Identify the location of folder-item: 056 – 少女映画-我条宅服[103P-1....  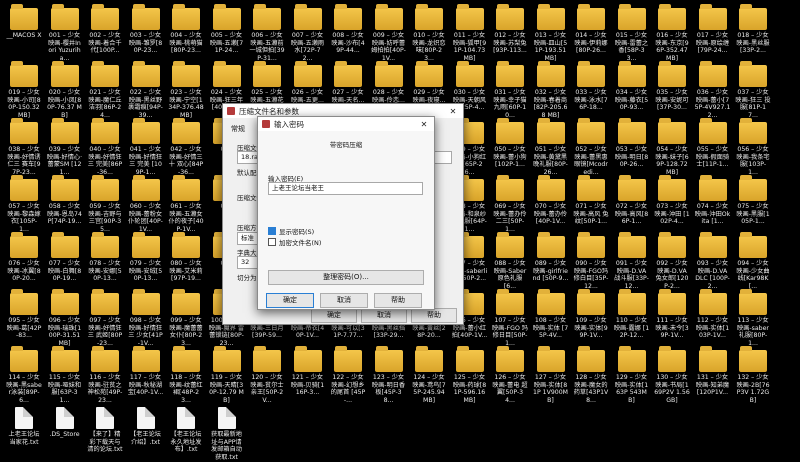
(753, 147).